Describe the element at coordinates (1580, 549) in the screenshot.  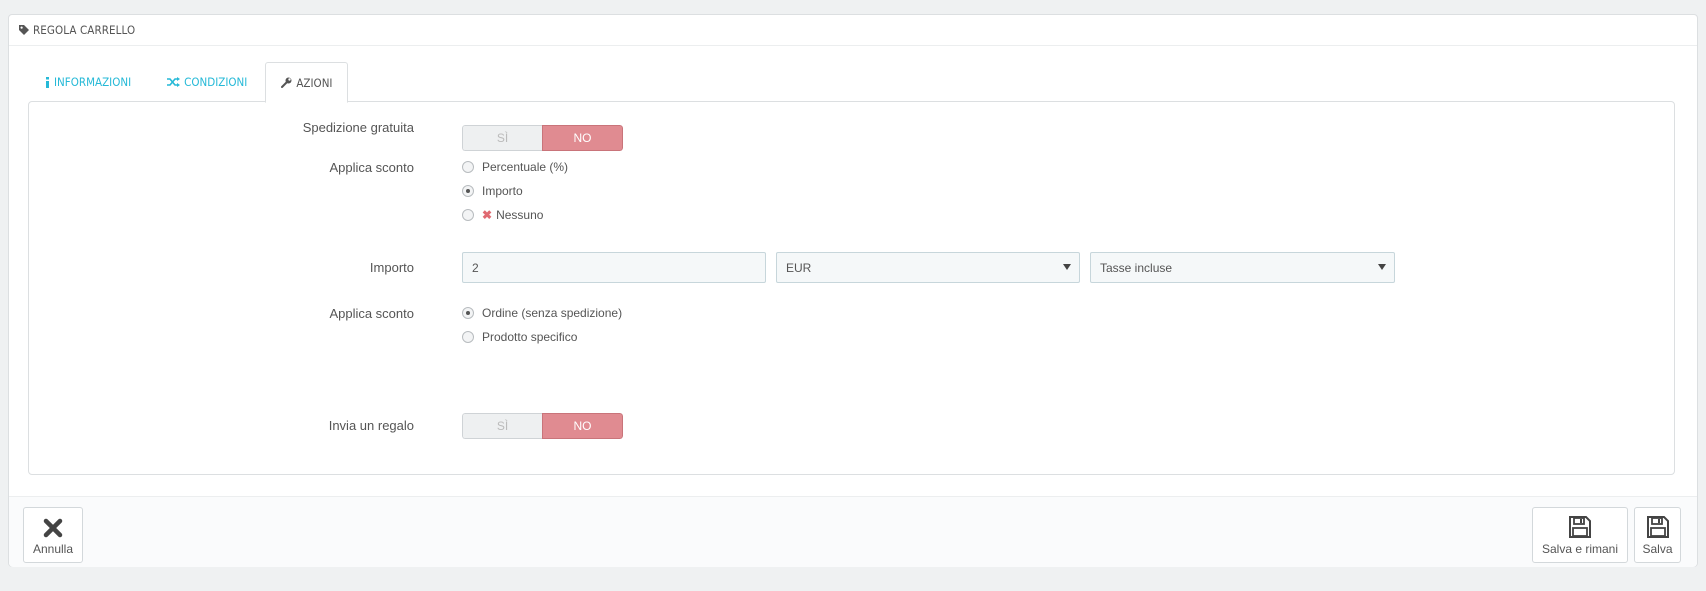
I see `save-and-stay-label: Salva e rimani` at that location.